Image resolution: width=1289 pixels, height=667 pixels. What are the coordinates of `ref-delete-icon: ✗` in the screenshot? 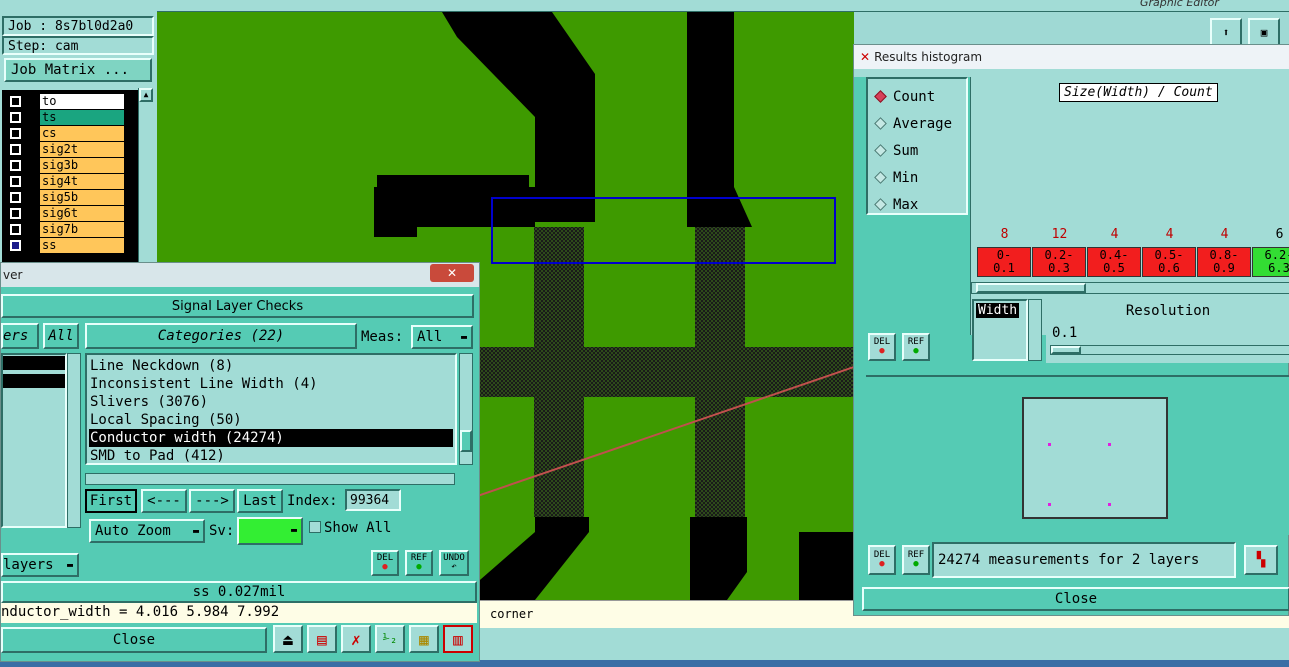 It's located at (356, 639).